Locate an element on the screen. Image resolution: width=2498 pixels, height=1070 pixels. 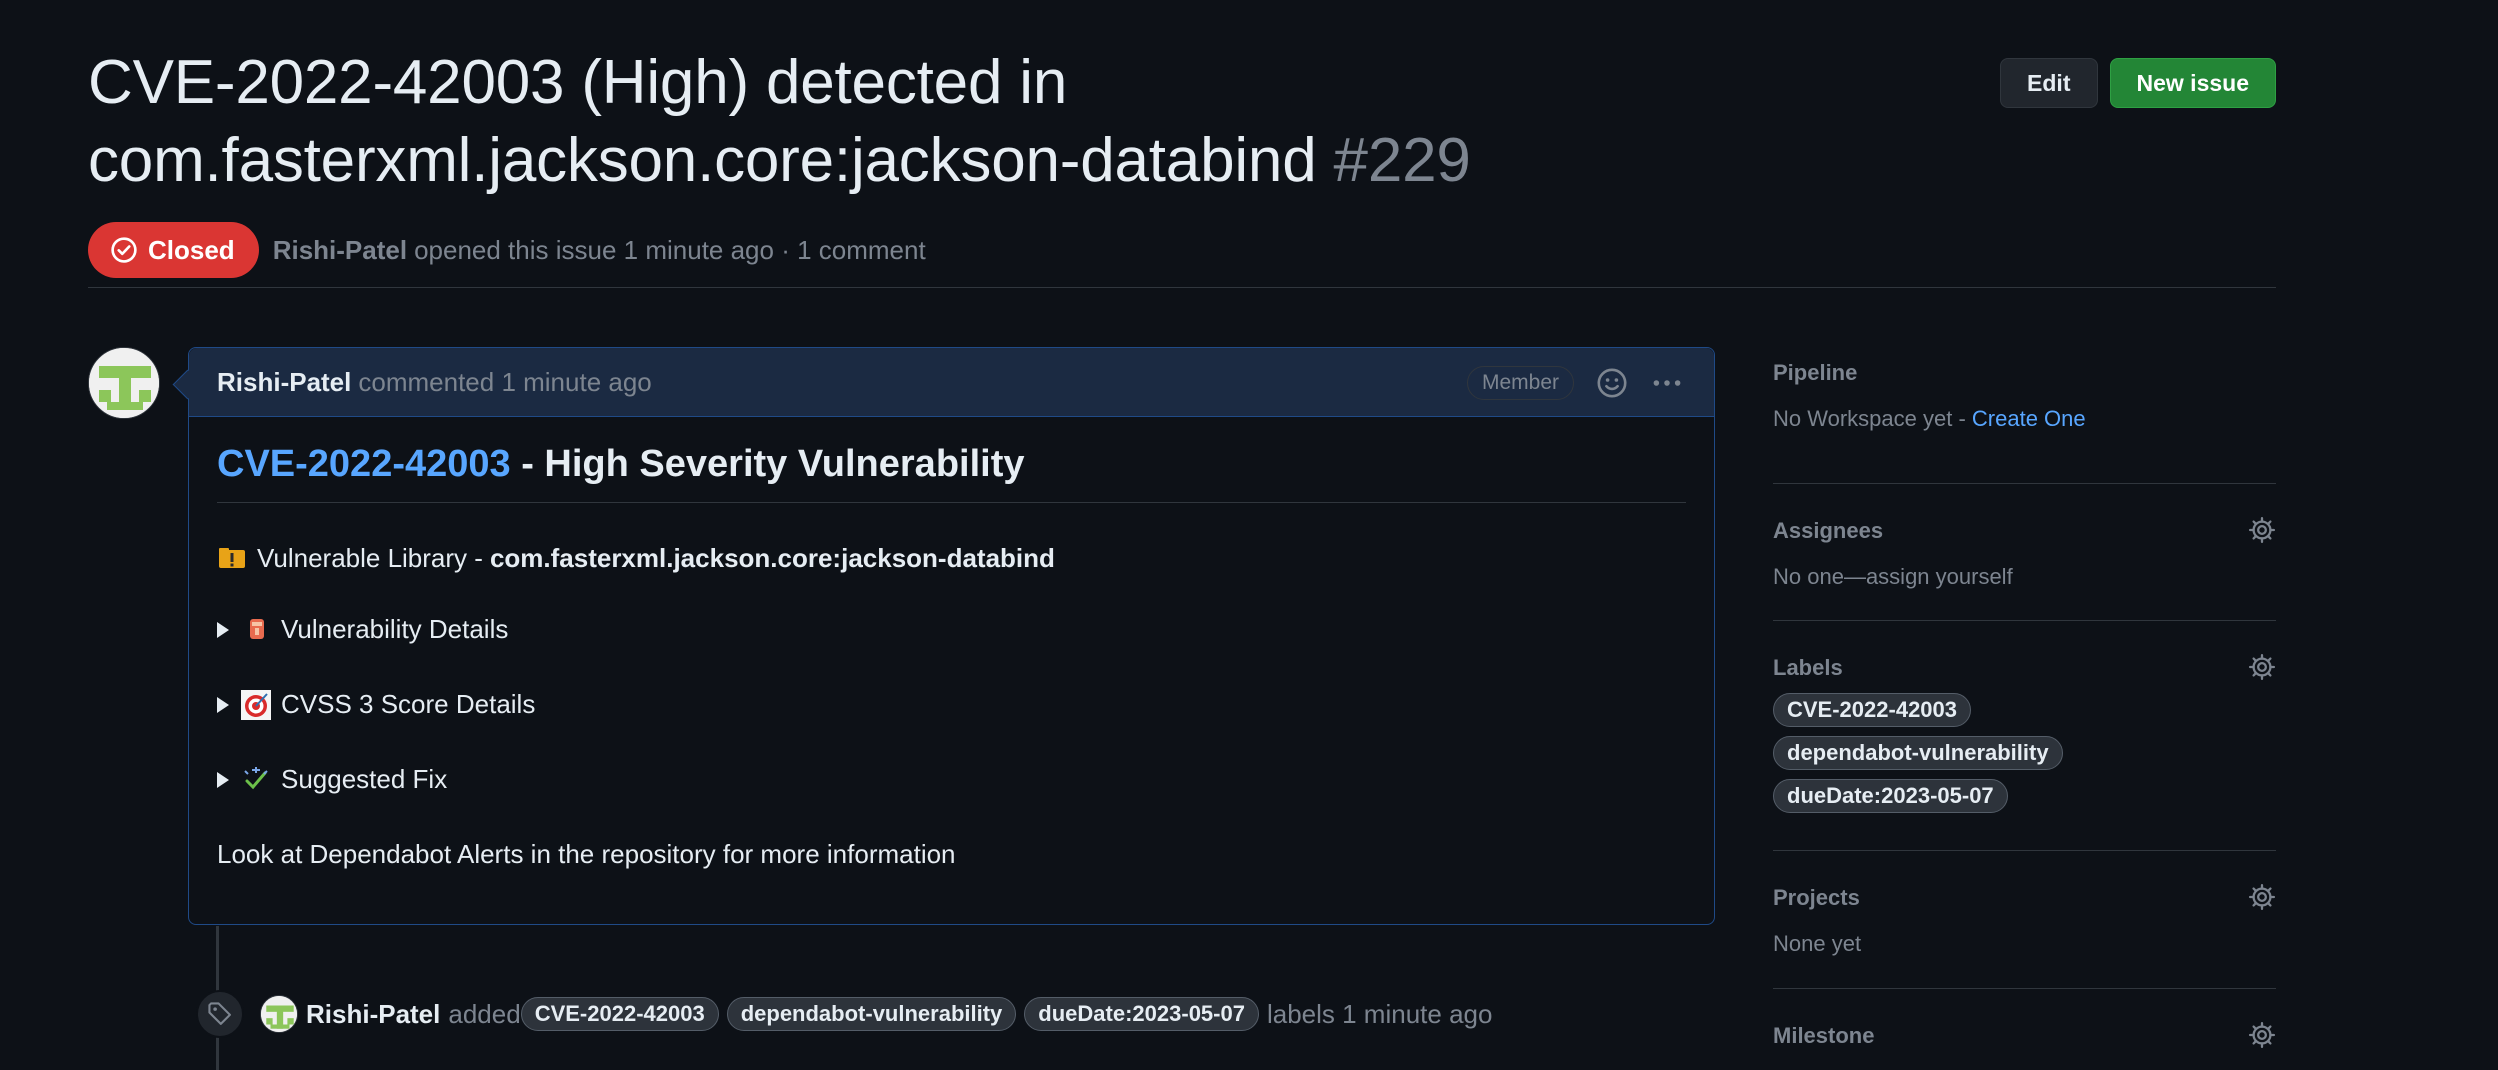
sidebar-label-chip: dueDate:2023-05-07 is located at coordinates (1890, 796).